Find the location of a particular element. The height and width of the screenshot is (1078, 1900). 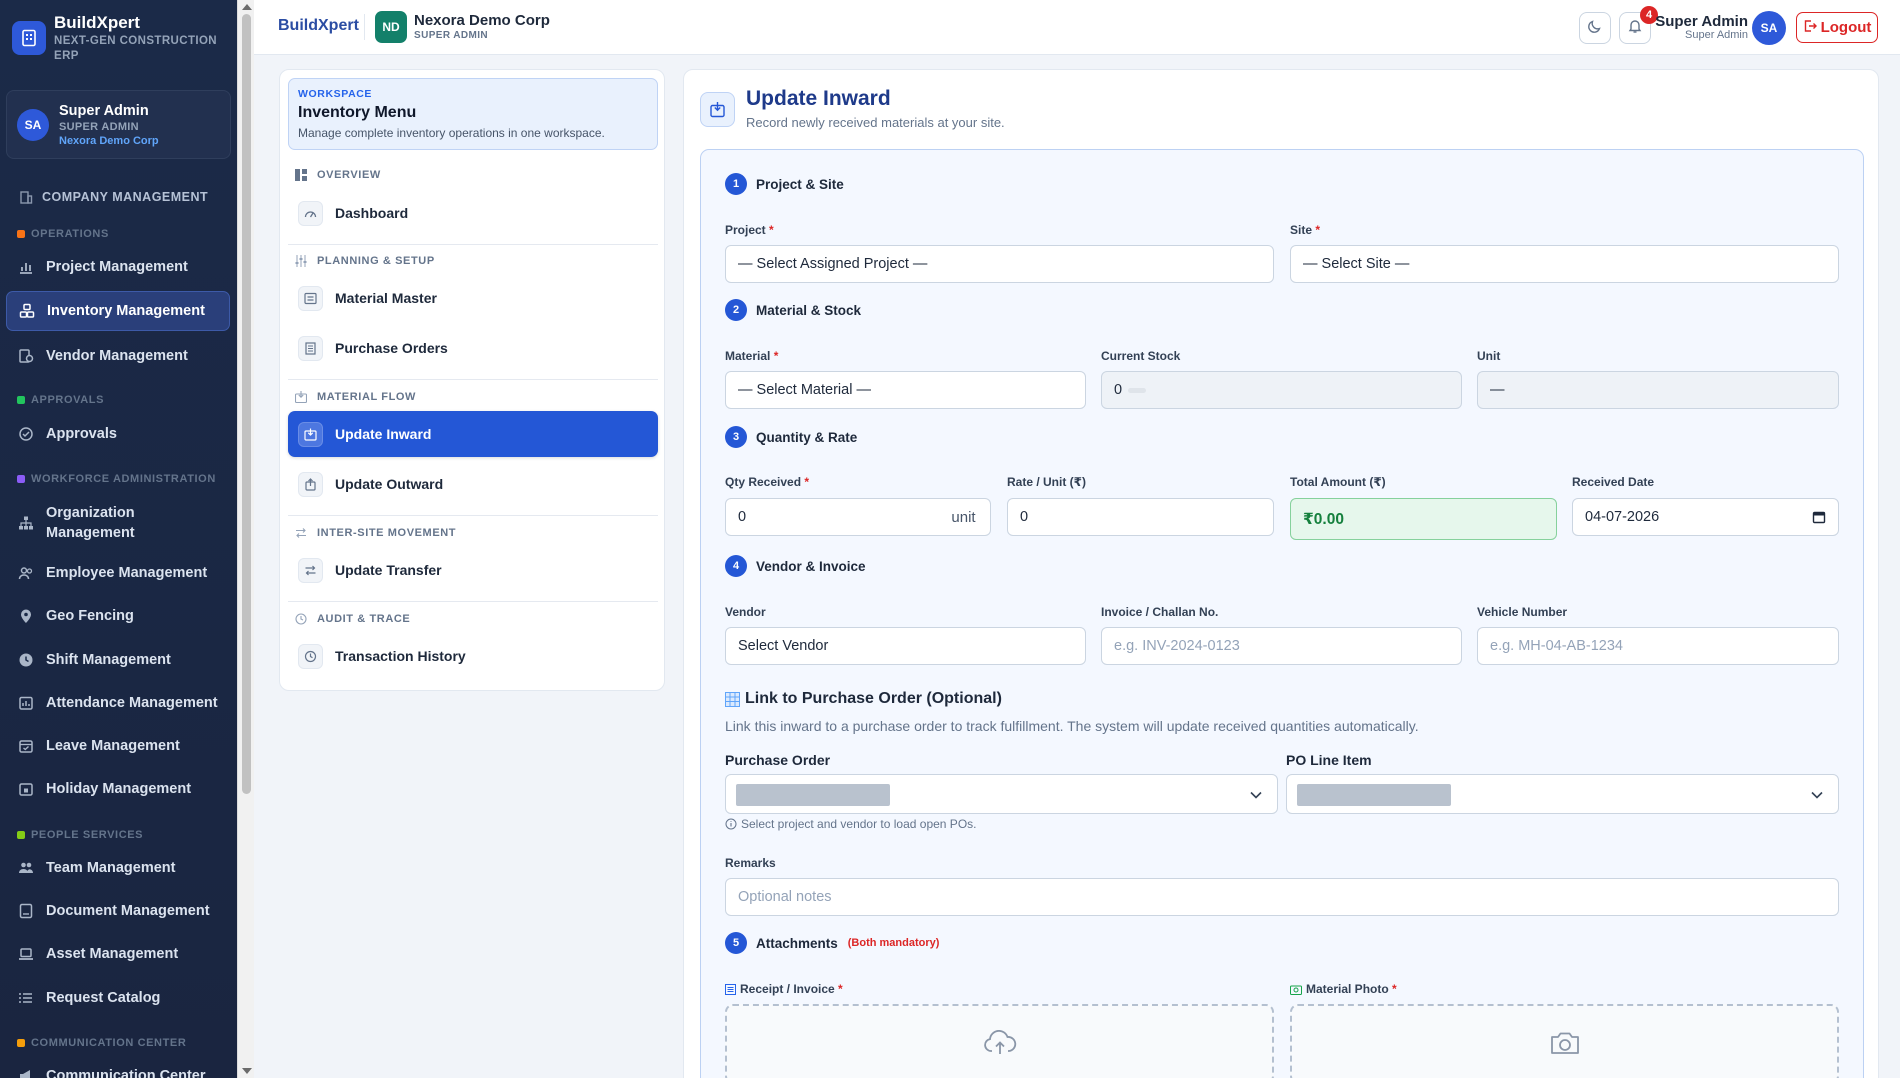

menu-item-dashboard: Dashboard is located at coordinates (473, 213).